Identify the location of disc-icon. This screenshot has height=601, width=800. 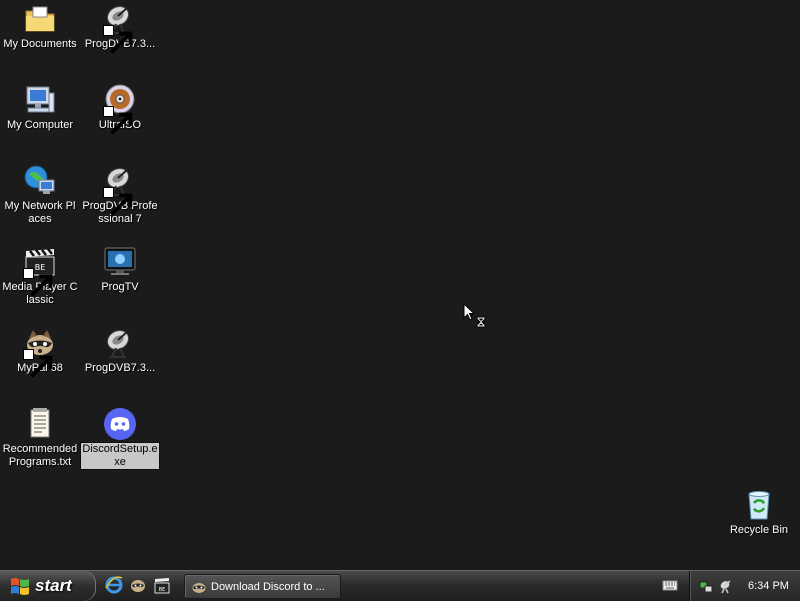
(120, 109).